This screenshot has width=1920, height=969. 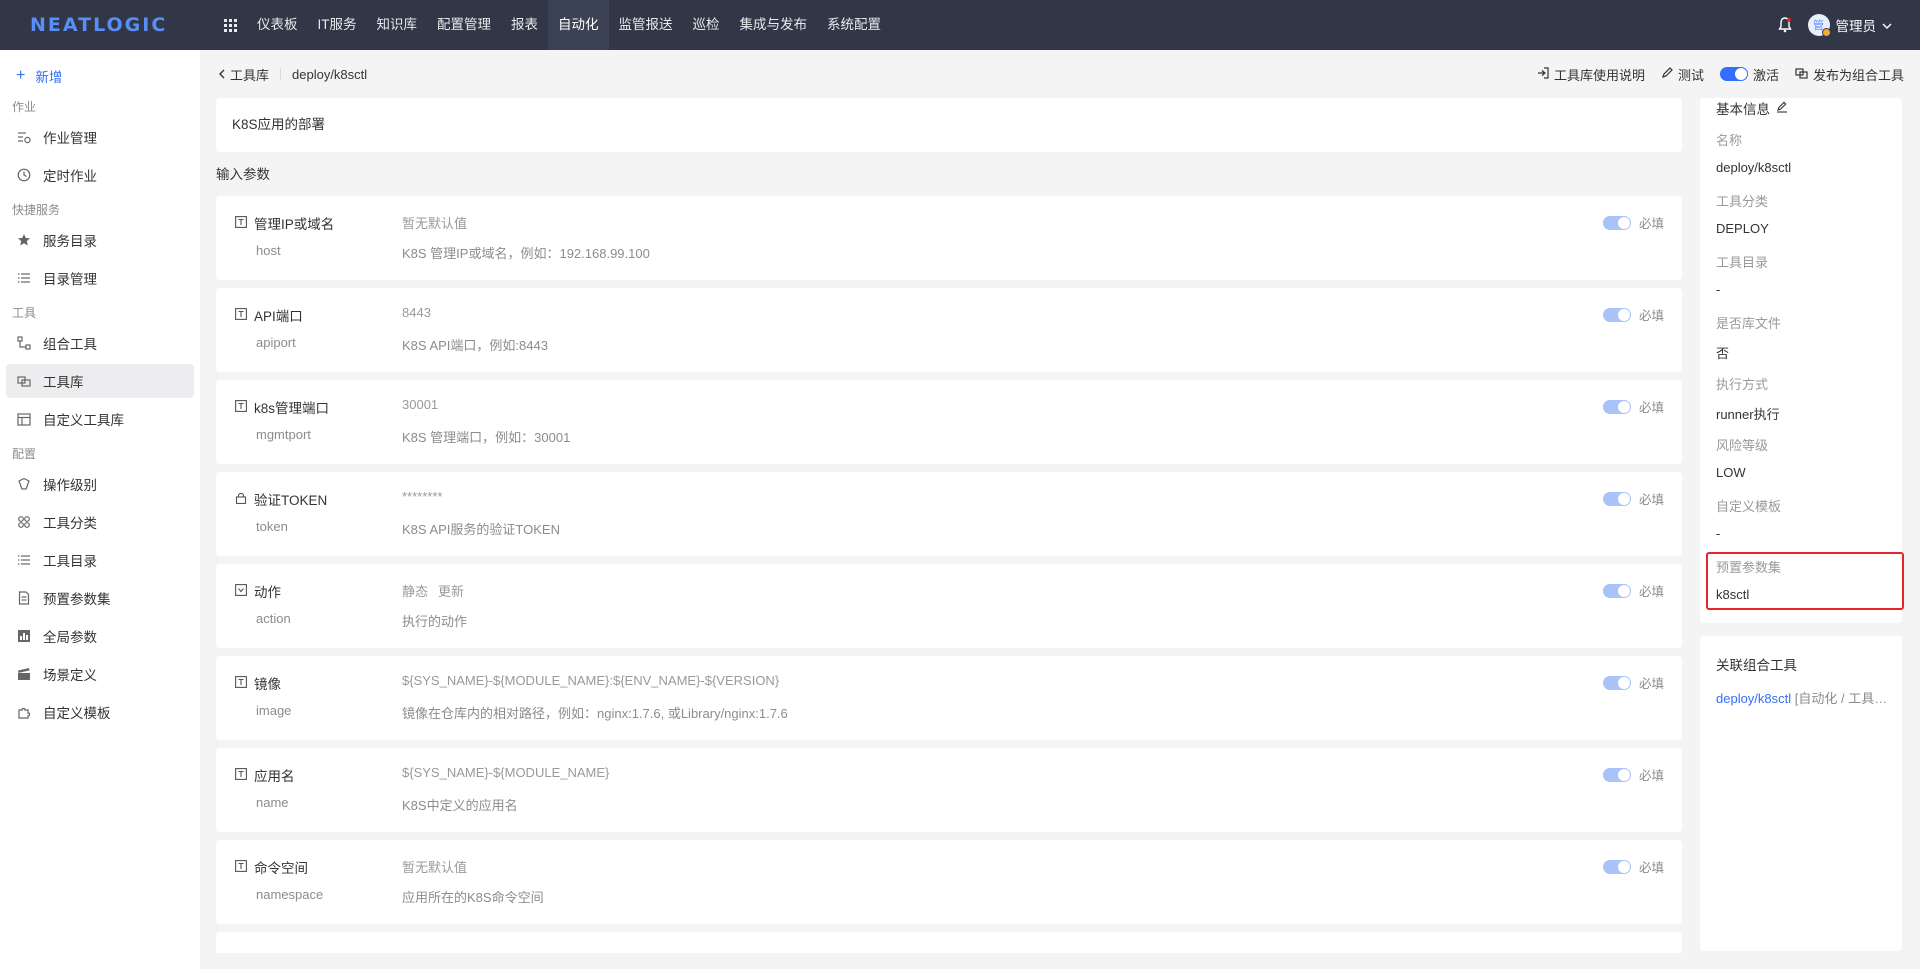 I want to click on list-icon, so click(x=24, y=560).